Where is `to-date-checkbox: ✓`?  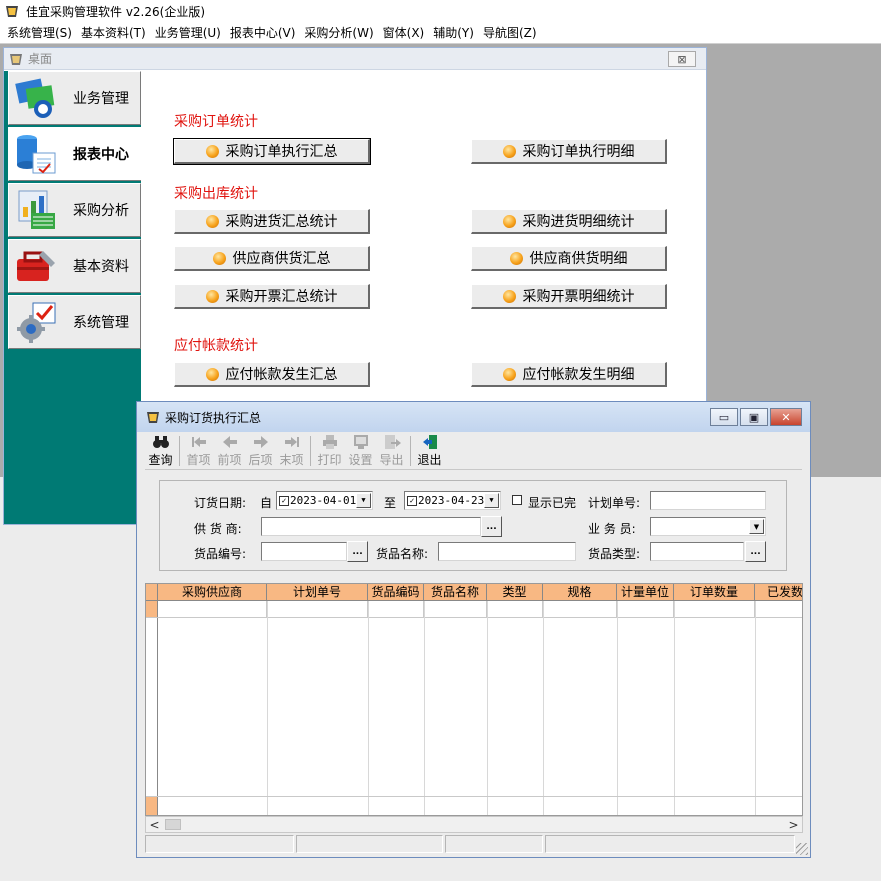 to-date-checkbox: ✓ is located at coordinates (412, 500).